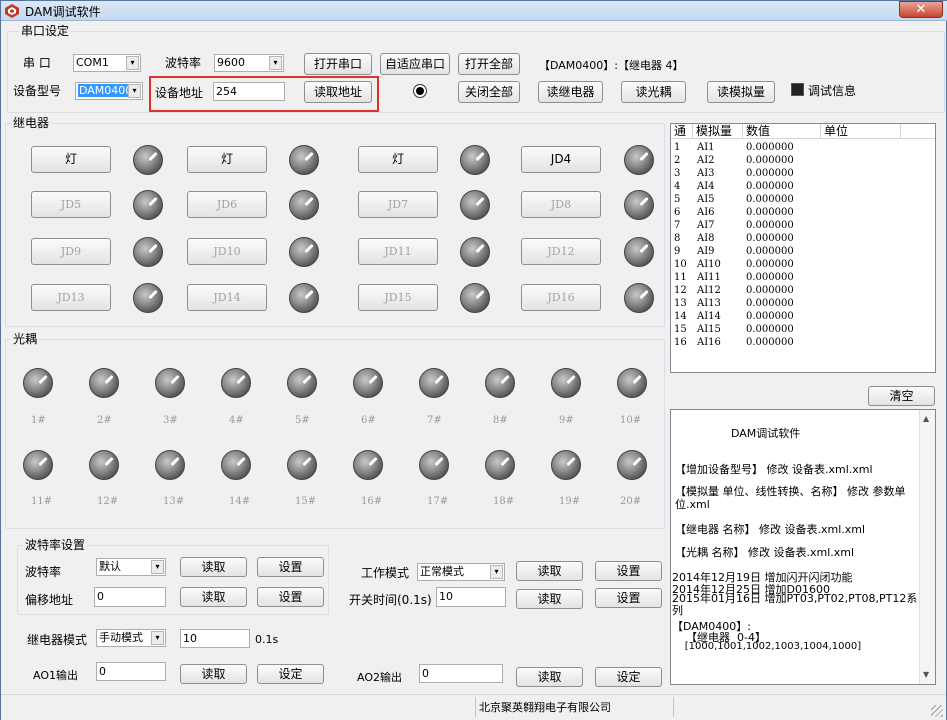 The height and width of the screenshot is (720, 947). What do you see at coordinates (131, 638) in the screenshot?
I see `relay-mode-select: 手动模式 ▾` at bounding box center [131, 638].